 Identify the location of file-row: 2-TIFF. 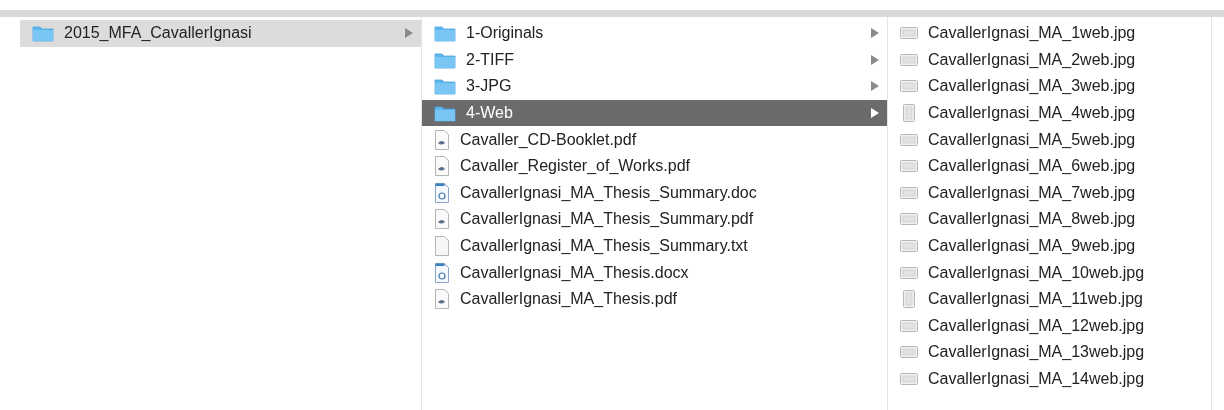
(654, 60).